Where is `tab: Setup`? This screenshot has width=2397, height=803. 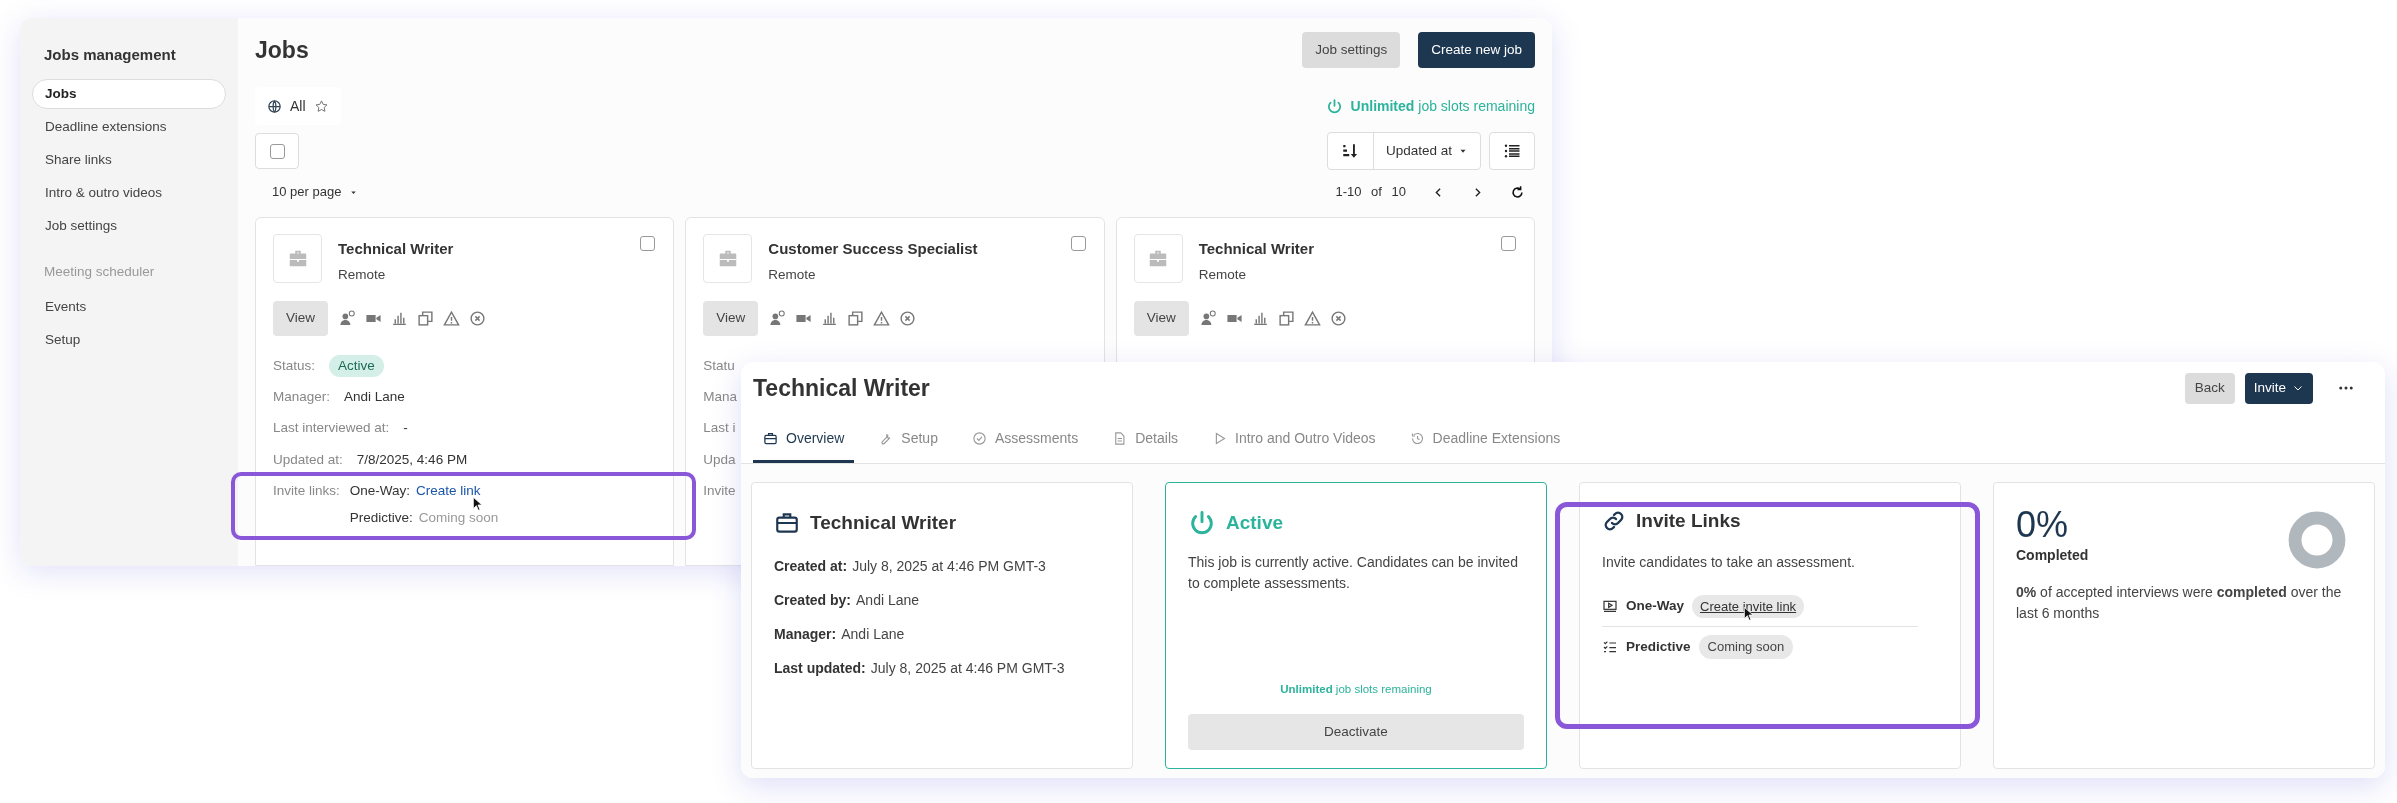 tab: Setup is located at coordinates (908, 439).